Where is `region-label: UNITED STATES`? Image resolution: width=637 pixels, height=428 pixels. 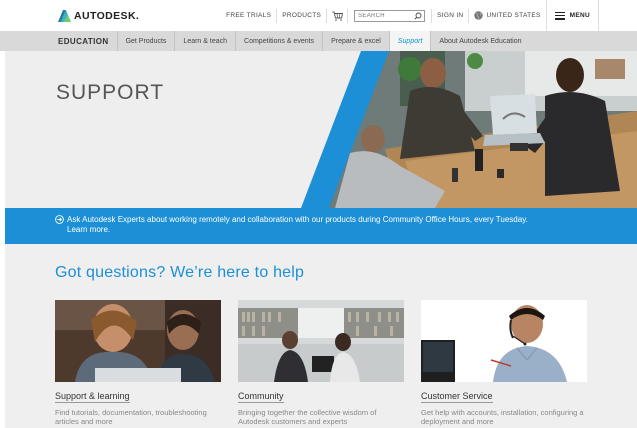 region-label: UNITED STATES is located at coordinates (513, 15).